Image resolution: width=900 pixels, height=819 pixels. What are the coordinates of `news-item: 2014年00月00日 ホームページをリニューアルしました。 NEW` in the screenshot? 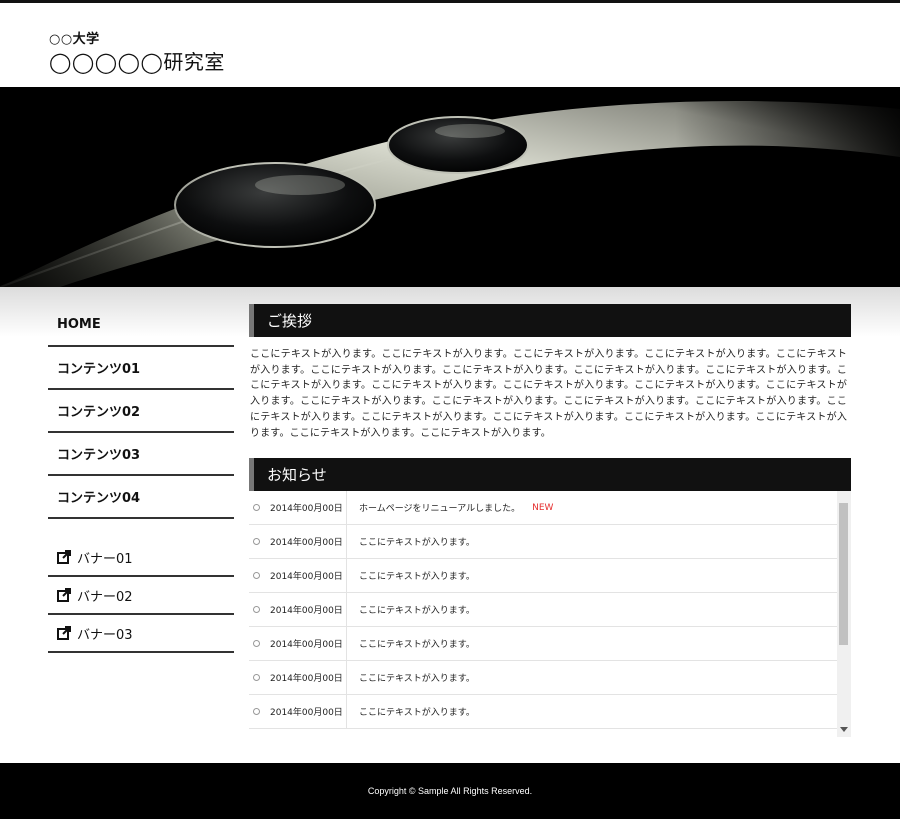 It's located at (543, 508).